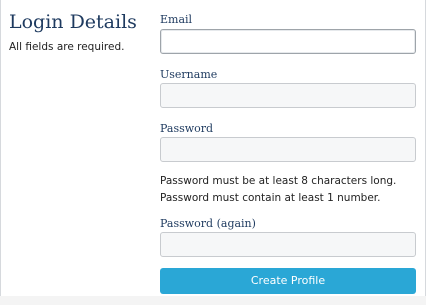  Describe the element at coordinates (187, 128) in the screenshot. I see `password-label: Password` at that location.